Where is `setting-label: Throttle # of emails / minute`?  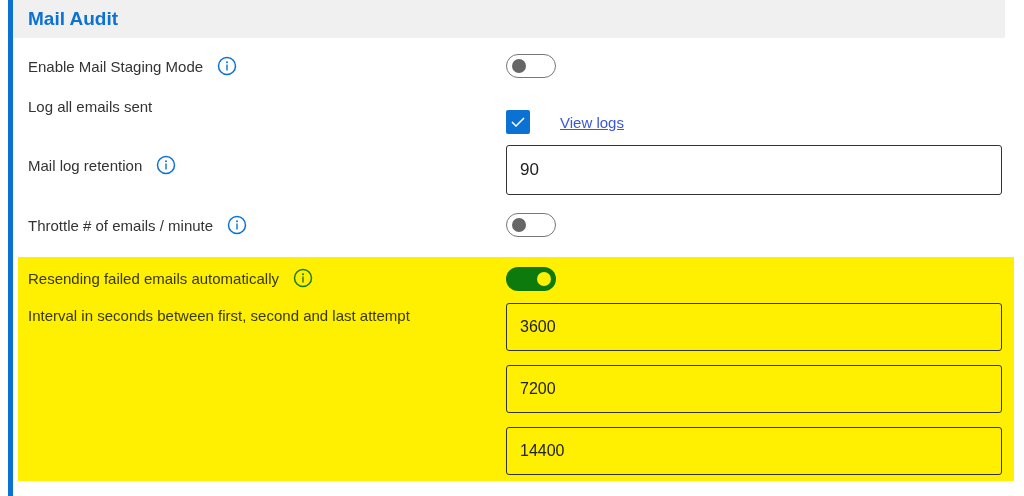
setting-label: Throttle # of emails / minute is located at coordinates (121, 225).